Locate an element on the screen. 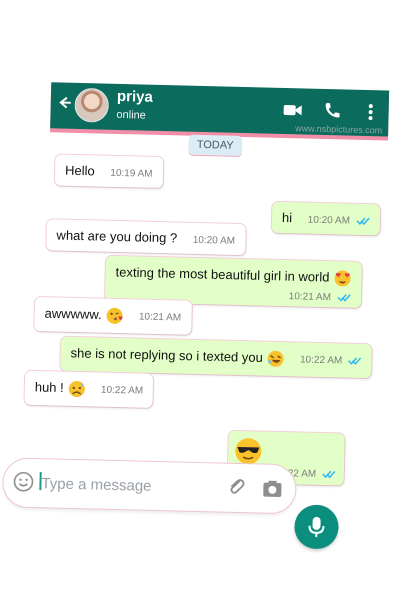  message-composer is located at coordinates (149, 485).